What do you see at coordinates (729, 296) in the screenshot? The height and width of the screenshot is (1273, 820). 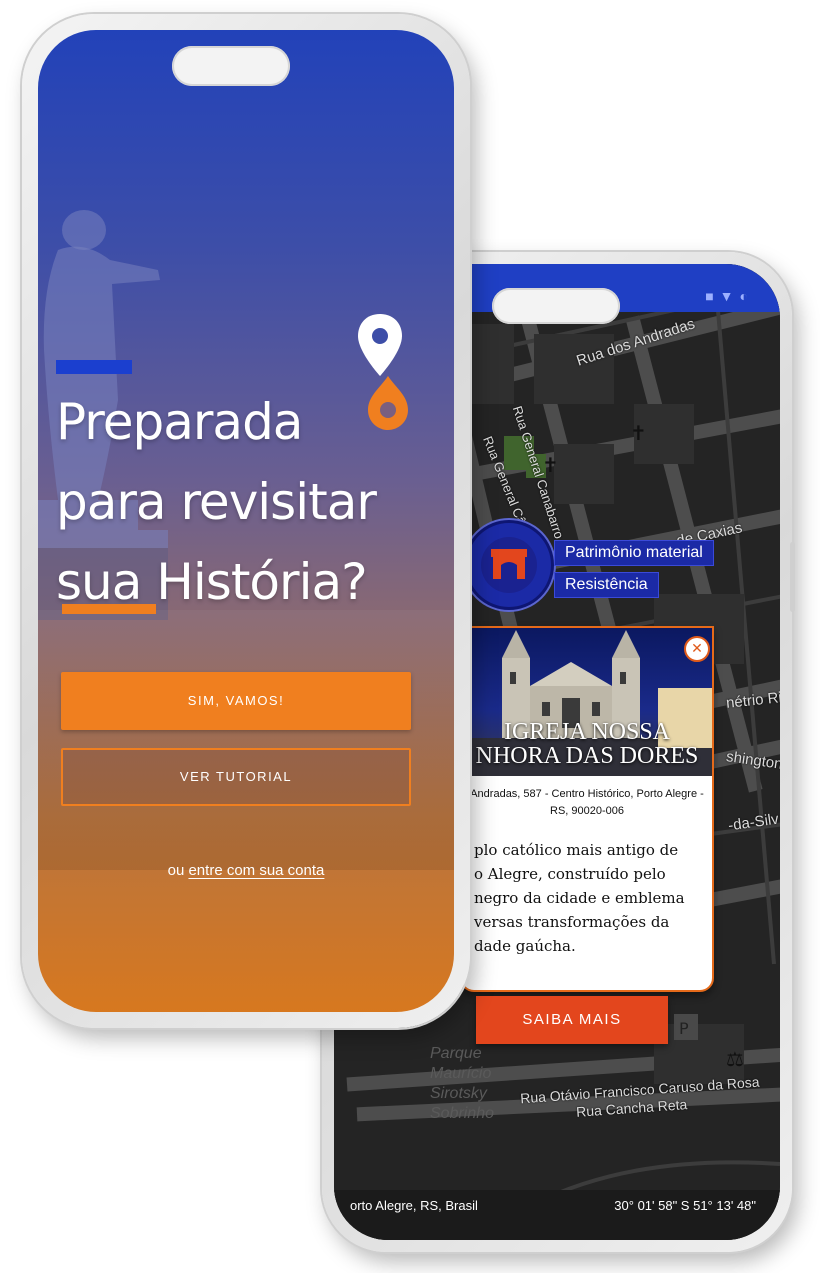 I see `status-icons: ■▼◐` at bounding box center [729, 296].